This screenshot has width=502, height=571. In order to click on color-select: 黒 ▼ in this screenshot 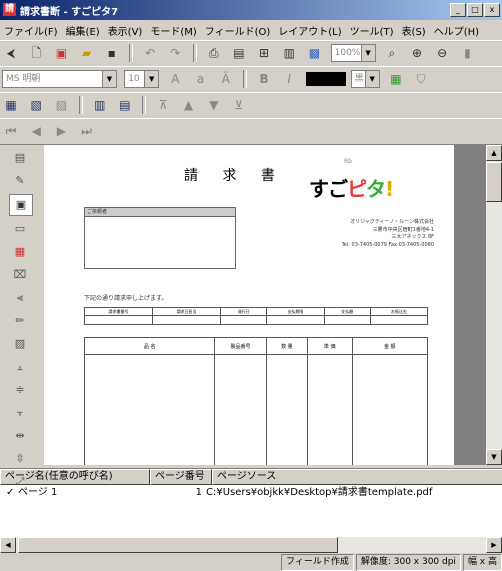, I will do `click(365, 79)`.